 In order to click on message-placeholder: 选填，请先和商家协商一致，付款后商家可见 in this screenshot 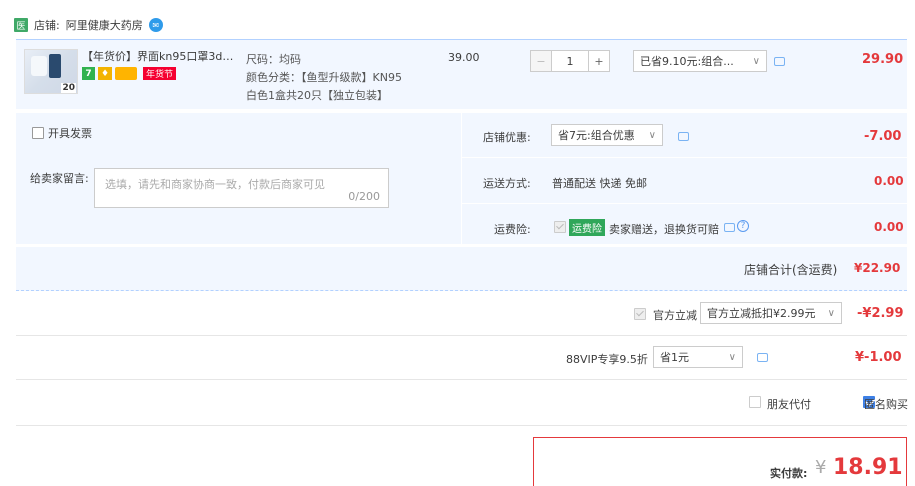, I will do `click(215, 184)`.